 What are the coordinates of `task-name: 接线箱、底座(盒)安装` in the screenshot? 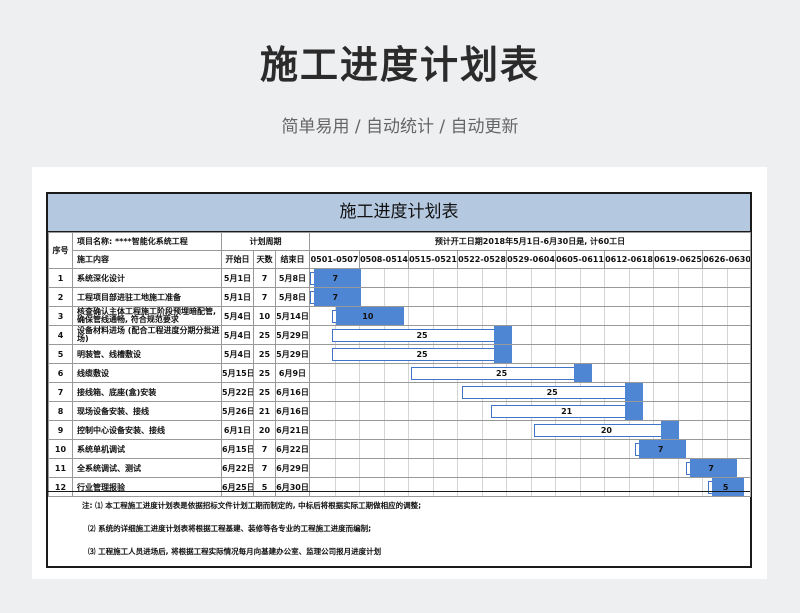 It's located at (147, 392).